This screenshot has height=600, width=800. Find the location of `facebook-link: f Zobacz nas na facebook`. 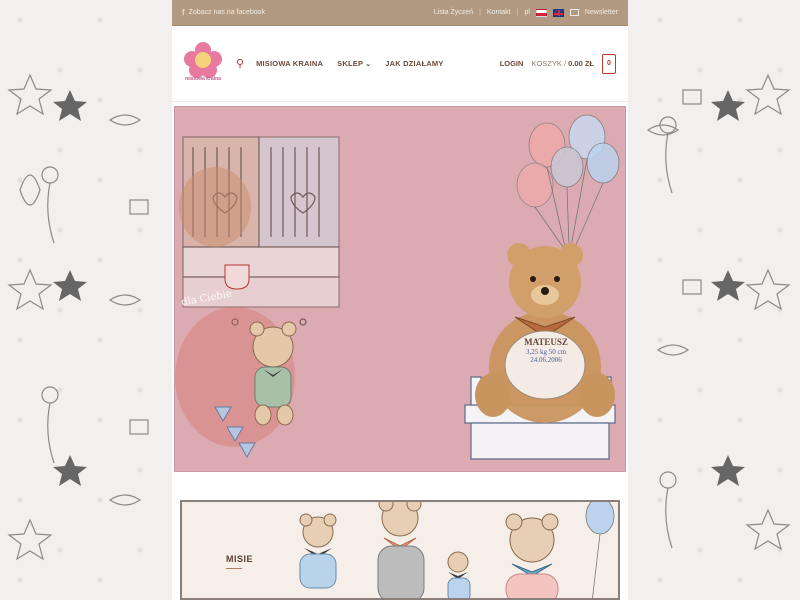

facebook-link: f Zobacz nas na facebook is located at coordinates (223, 12).